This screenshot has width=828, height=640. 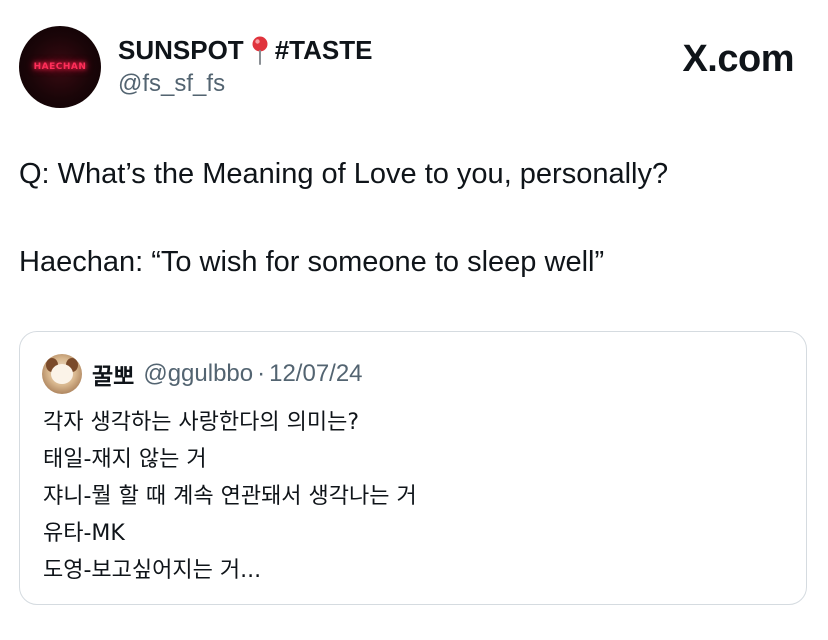 I want to click on display-name-part1: SUNSPOT, so click(x=181, y=49).